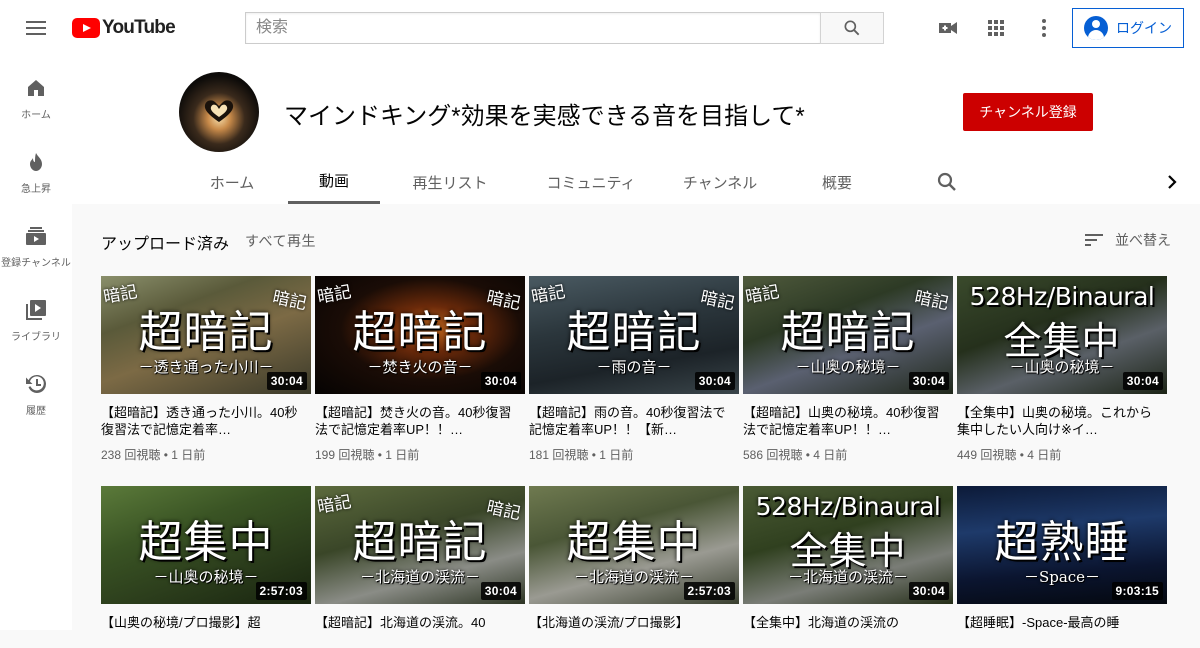  I want to click on search-input, so click(532, 28).